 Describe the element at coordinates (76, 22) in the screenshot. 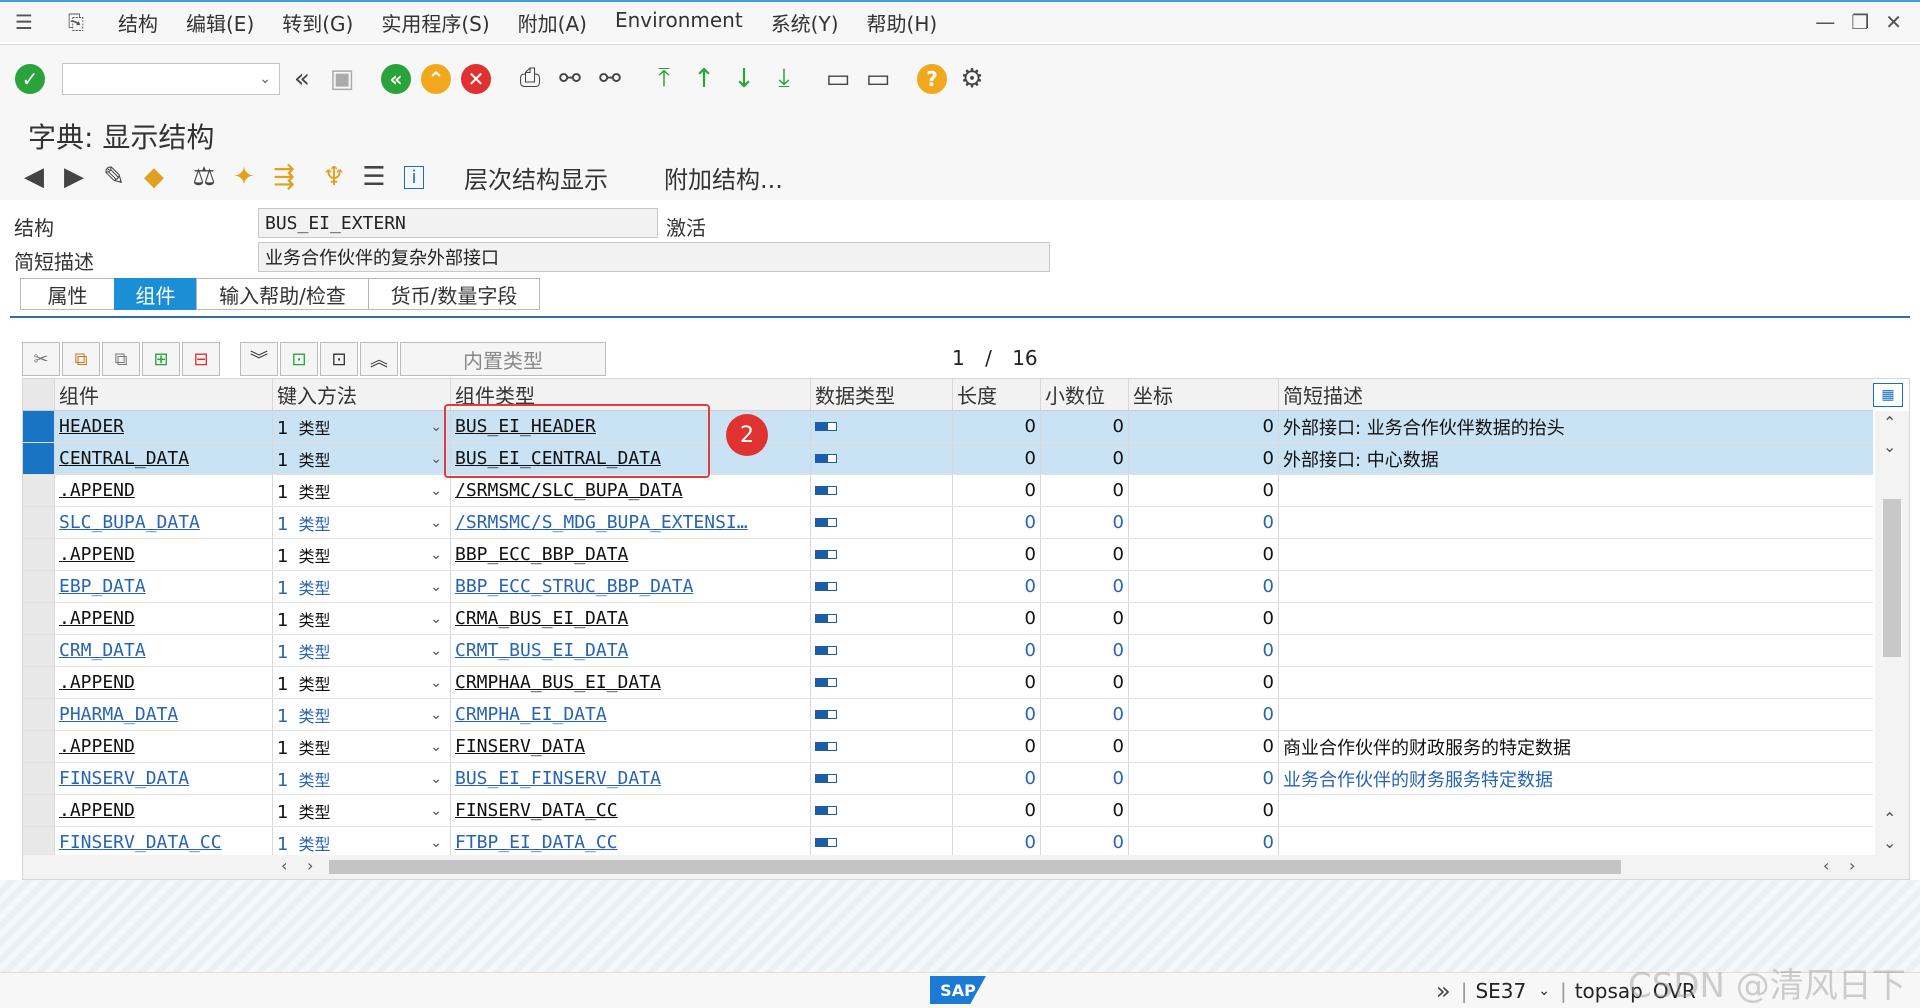

I see `pin-icon: ⎘` at that location.